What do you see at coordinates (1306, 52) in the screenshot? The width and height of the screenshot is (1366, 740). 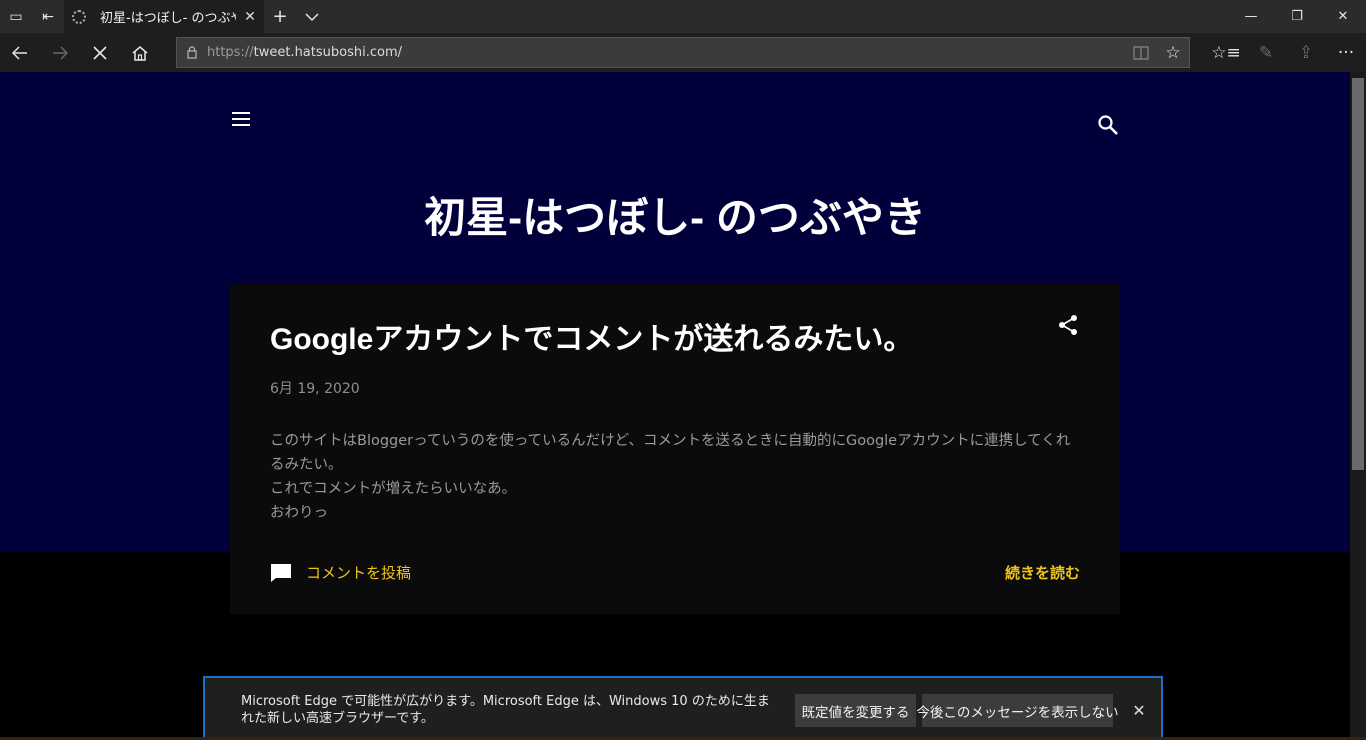 I see `share-icon: ⇪` at bounding box center [1306, 52].